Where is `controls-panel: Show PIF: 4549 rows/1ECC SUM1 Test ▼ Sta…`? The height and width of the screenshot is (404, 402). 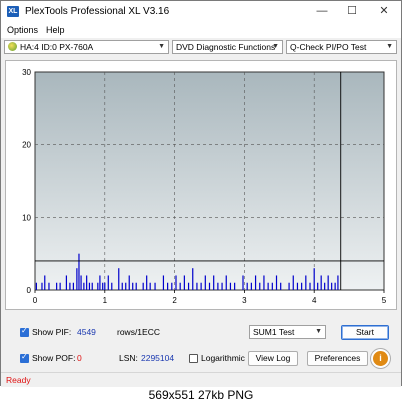 controls-panel: Show PIF: 4549 rows/1ECC SUM1 Test ▼ Sta… is located at coordinates (201, 341).